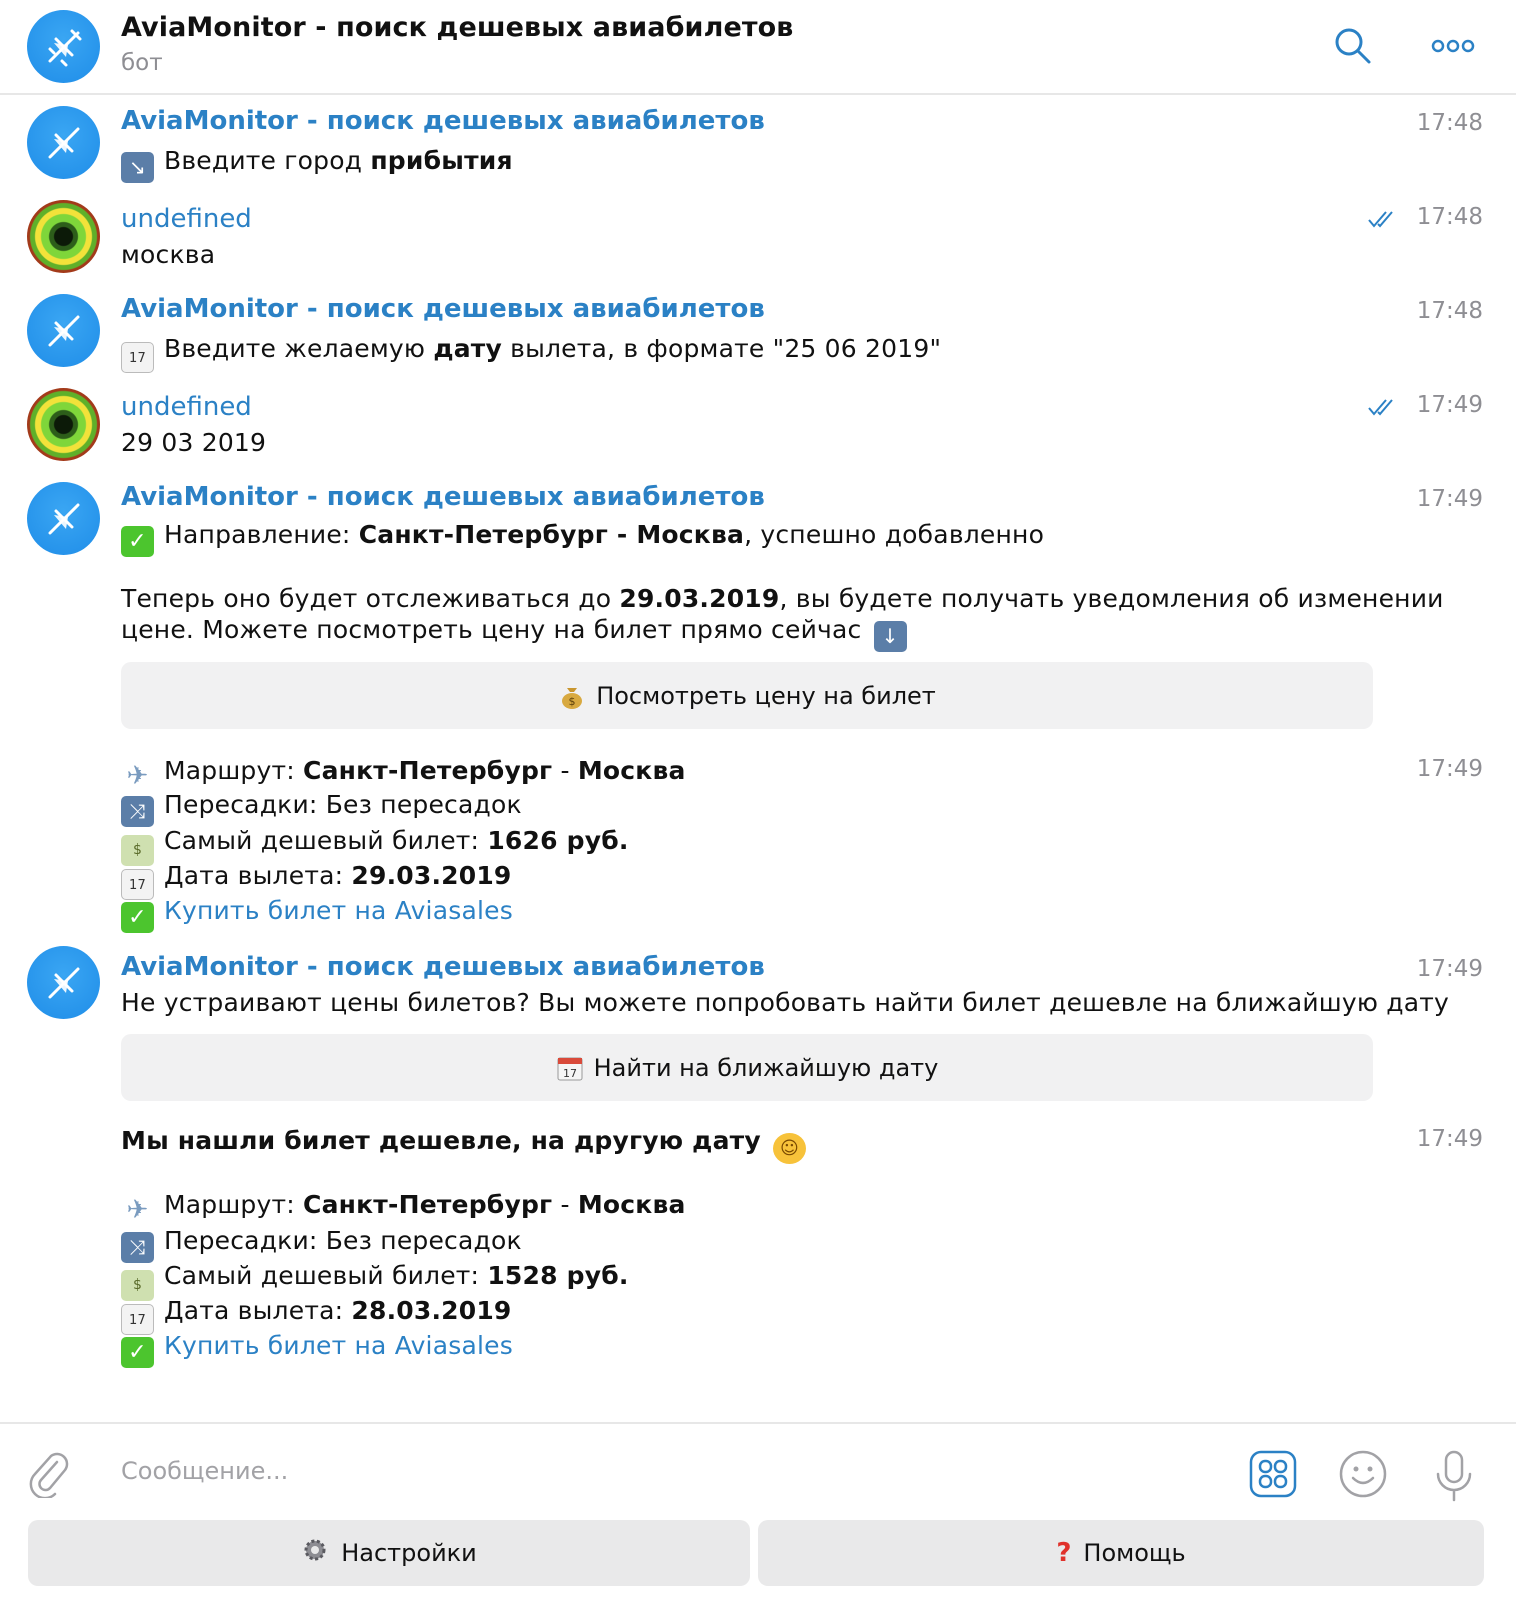 The height and width of the screenshot is (1606, 1516). I want to click on settings-button: Настройки, so click(389, 1553).